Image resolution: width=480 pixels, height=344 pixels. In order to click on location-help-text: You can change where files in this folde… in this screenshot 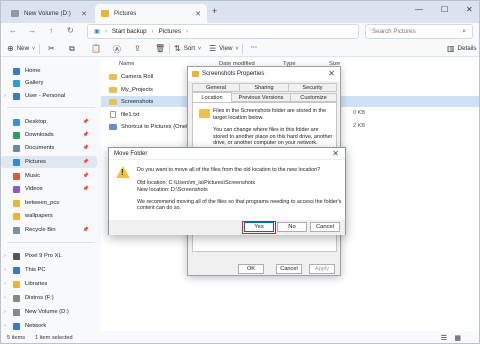, I will do `click(273, 137)`.